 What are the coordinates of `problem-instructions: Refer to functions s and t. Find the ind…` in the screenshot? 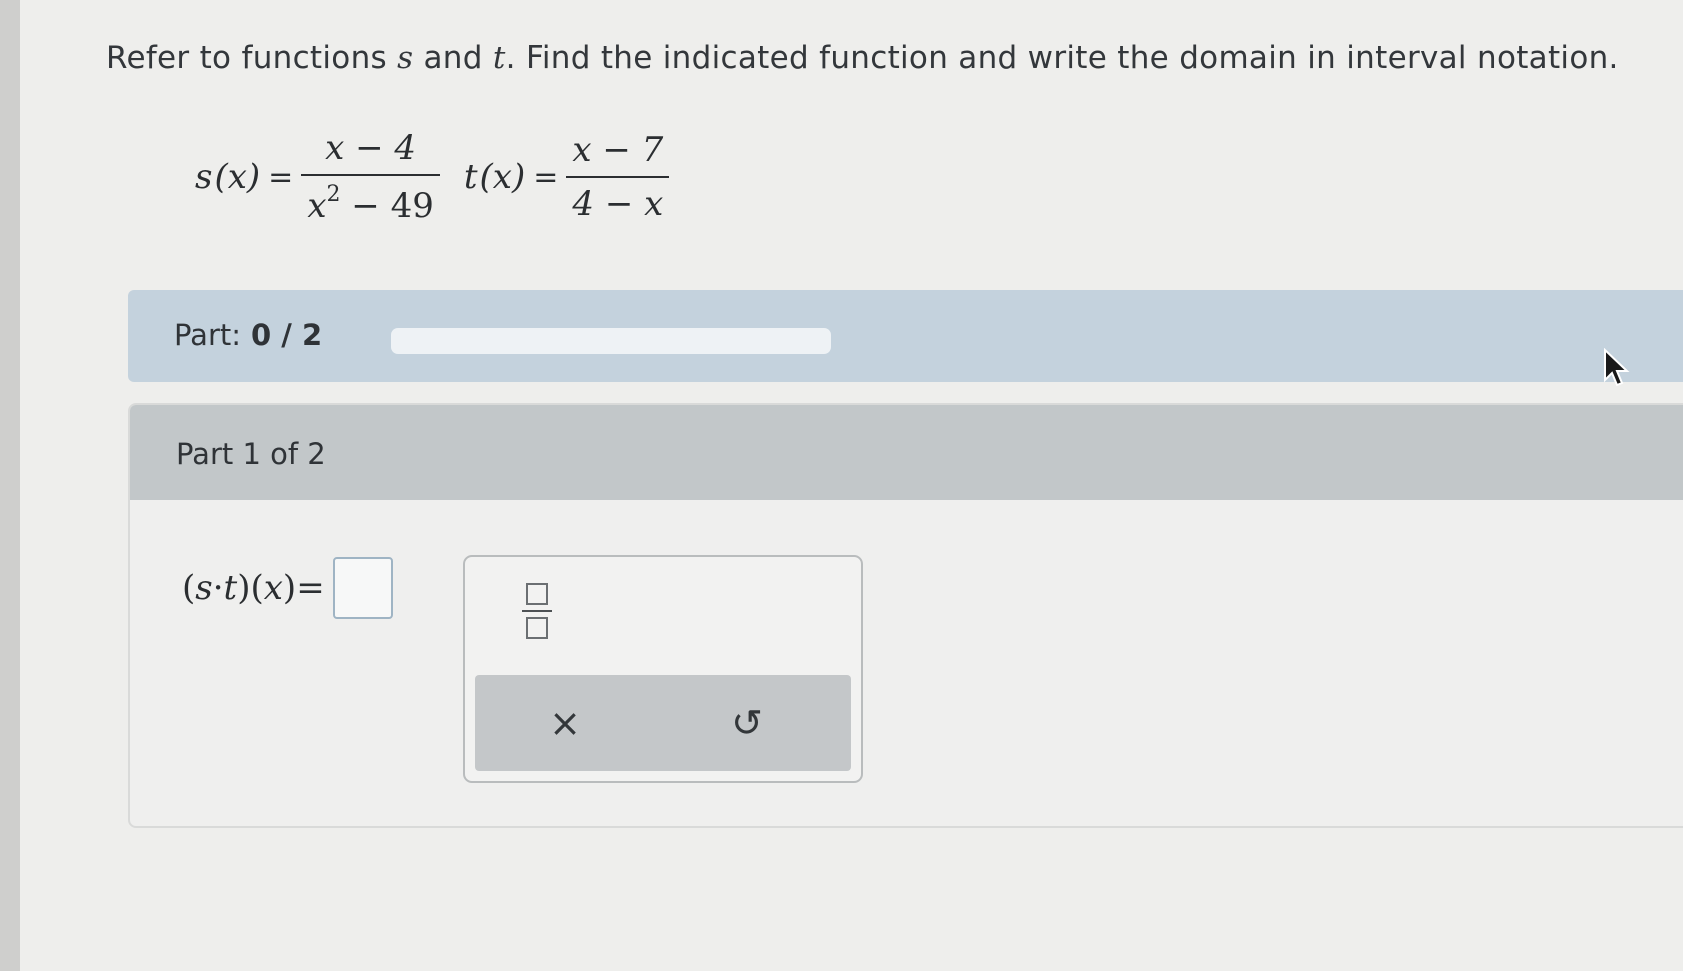 It's located at (862, 58).